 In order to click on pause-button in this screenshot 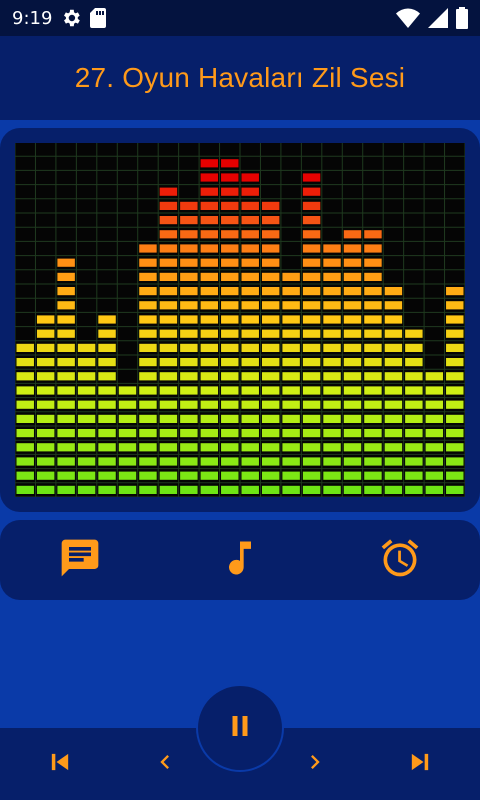, I will do `click(240, 728)`.